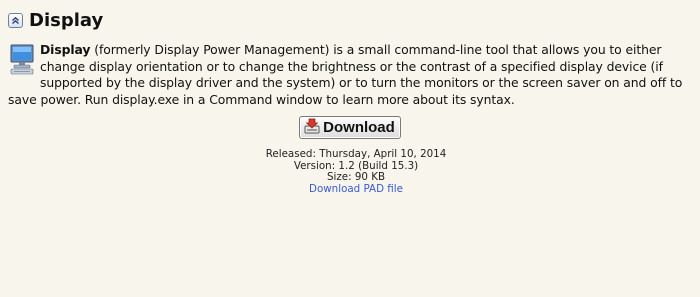 The width and height of the screenshot is (700, 297). I want to click on page-title: Display, so click(66, 20).